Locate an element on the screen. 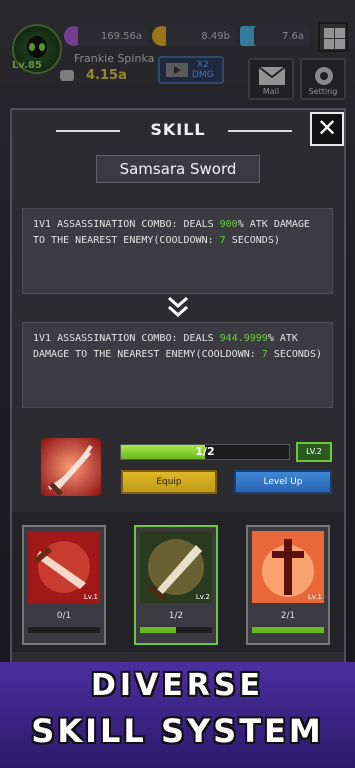 The width and height of the screenshot is (355, 768). skill-progress-bar: 1/2 is located at coordinates (205, 452).